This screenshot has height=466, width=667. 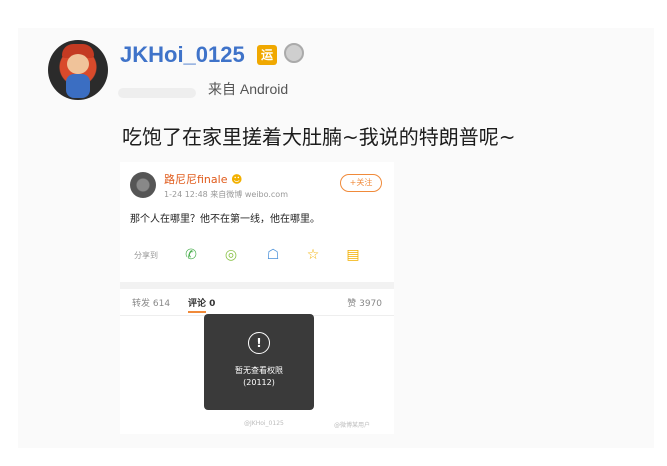 I want to click on blurred-timestamp, so click(x=157, y=93).